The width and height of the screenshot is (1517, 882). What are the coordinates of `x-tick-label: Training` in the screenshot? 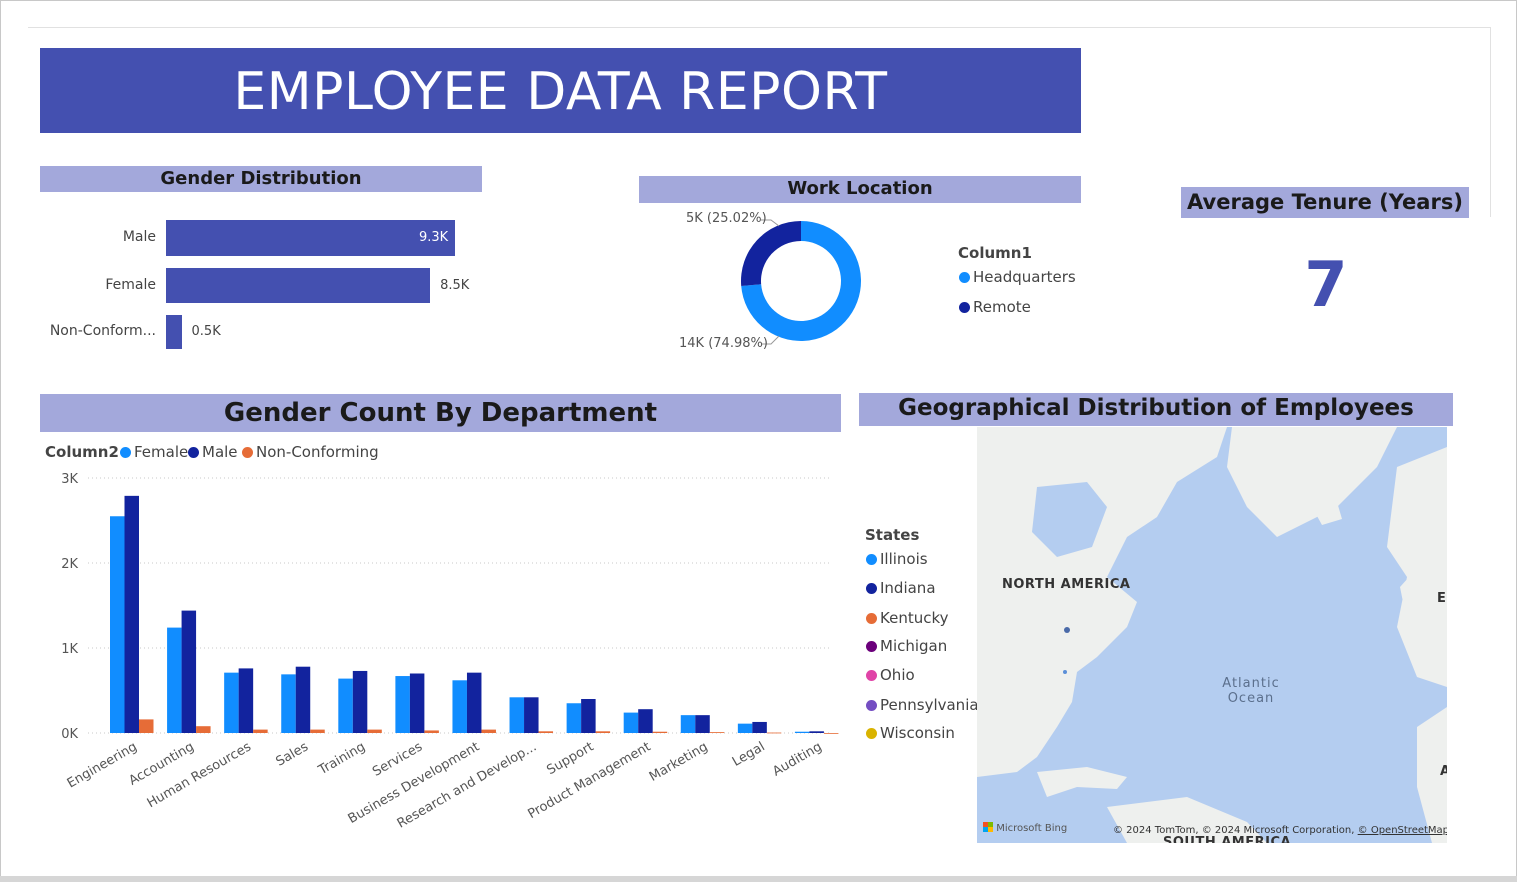 It's located at (341, 758).